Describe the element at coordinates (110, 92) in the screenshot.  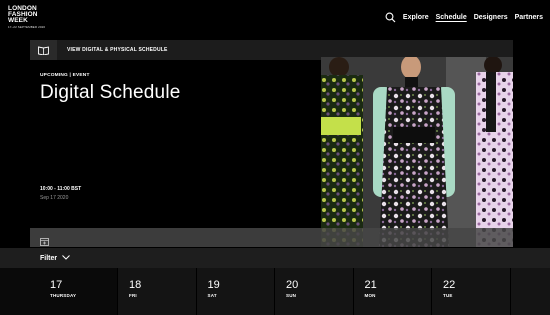
I see `event-title: Digital Schedule` at that location.